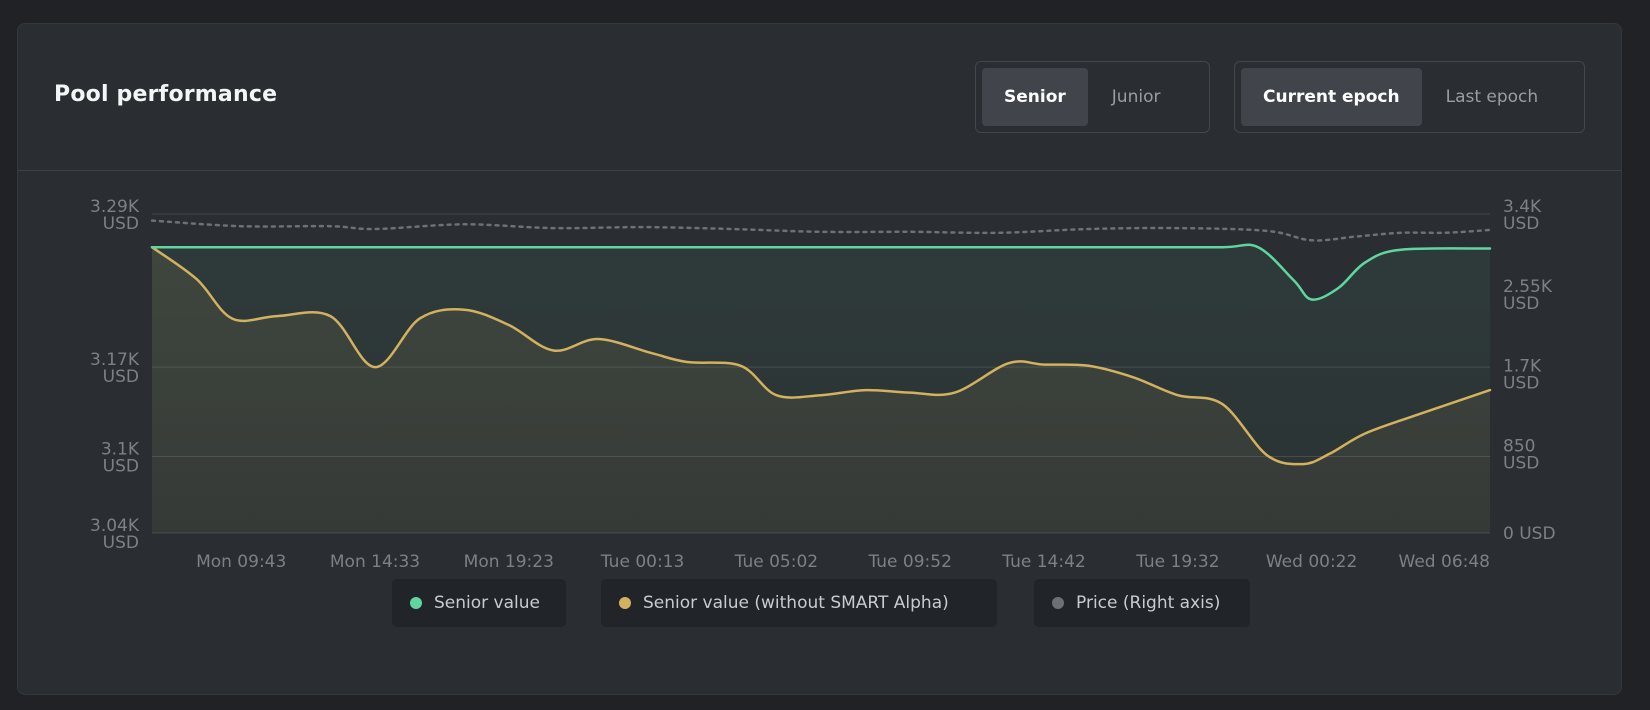 This screenshot has height=710, width=1650. I want to click on legend-item-senior-value: Senior value, so click(479, 603).